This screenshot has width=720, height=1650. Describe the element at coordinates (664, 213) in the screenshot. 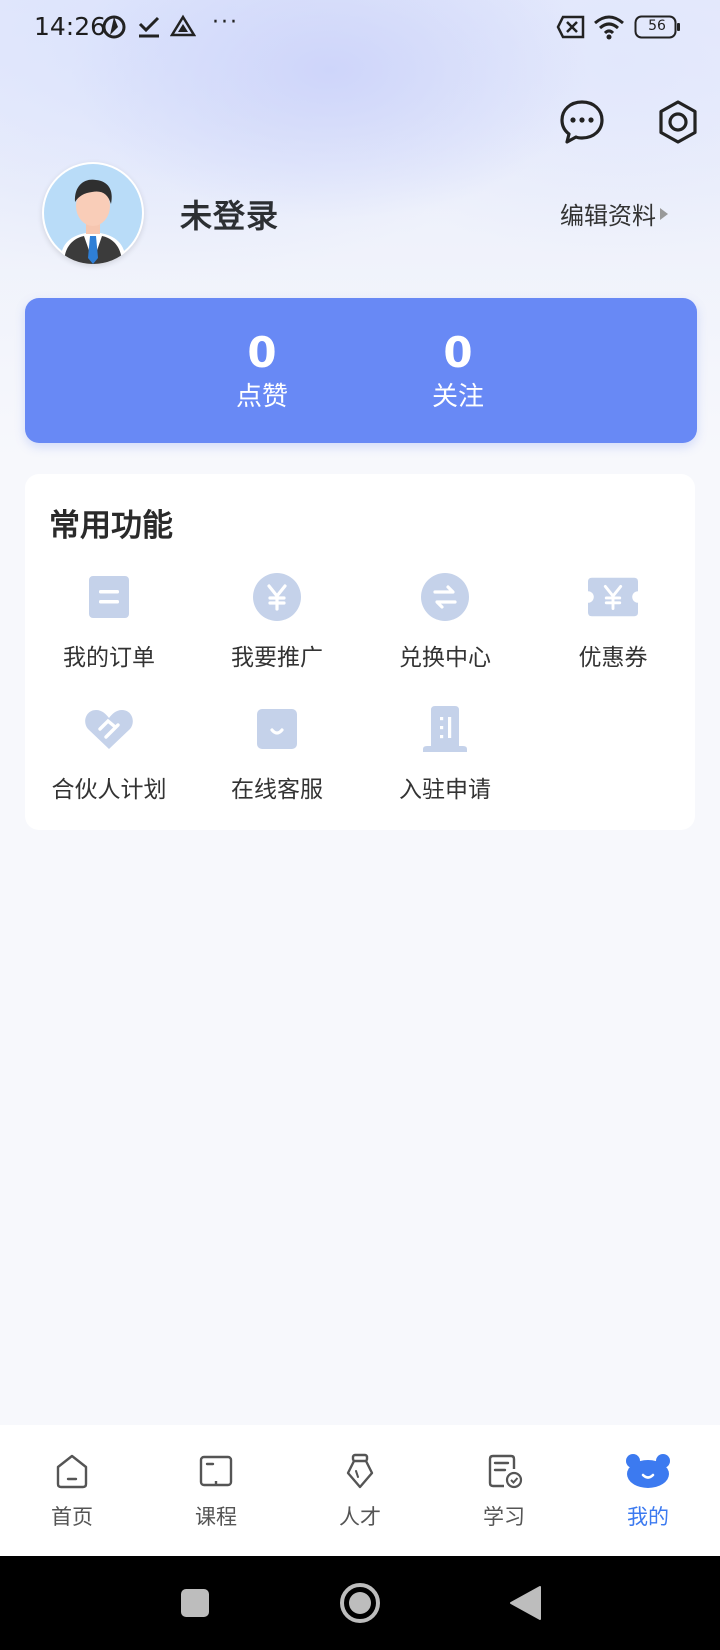

I see `chevron-right-icon` at that location.